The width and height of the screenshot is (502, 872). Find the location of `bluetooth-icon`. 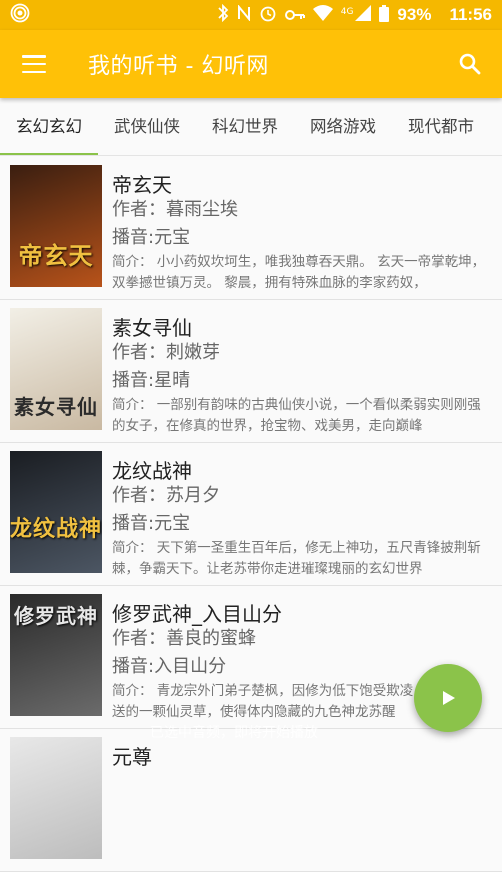

bluetooth-icon is located at coordinates (223, 14).